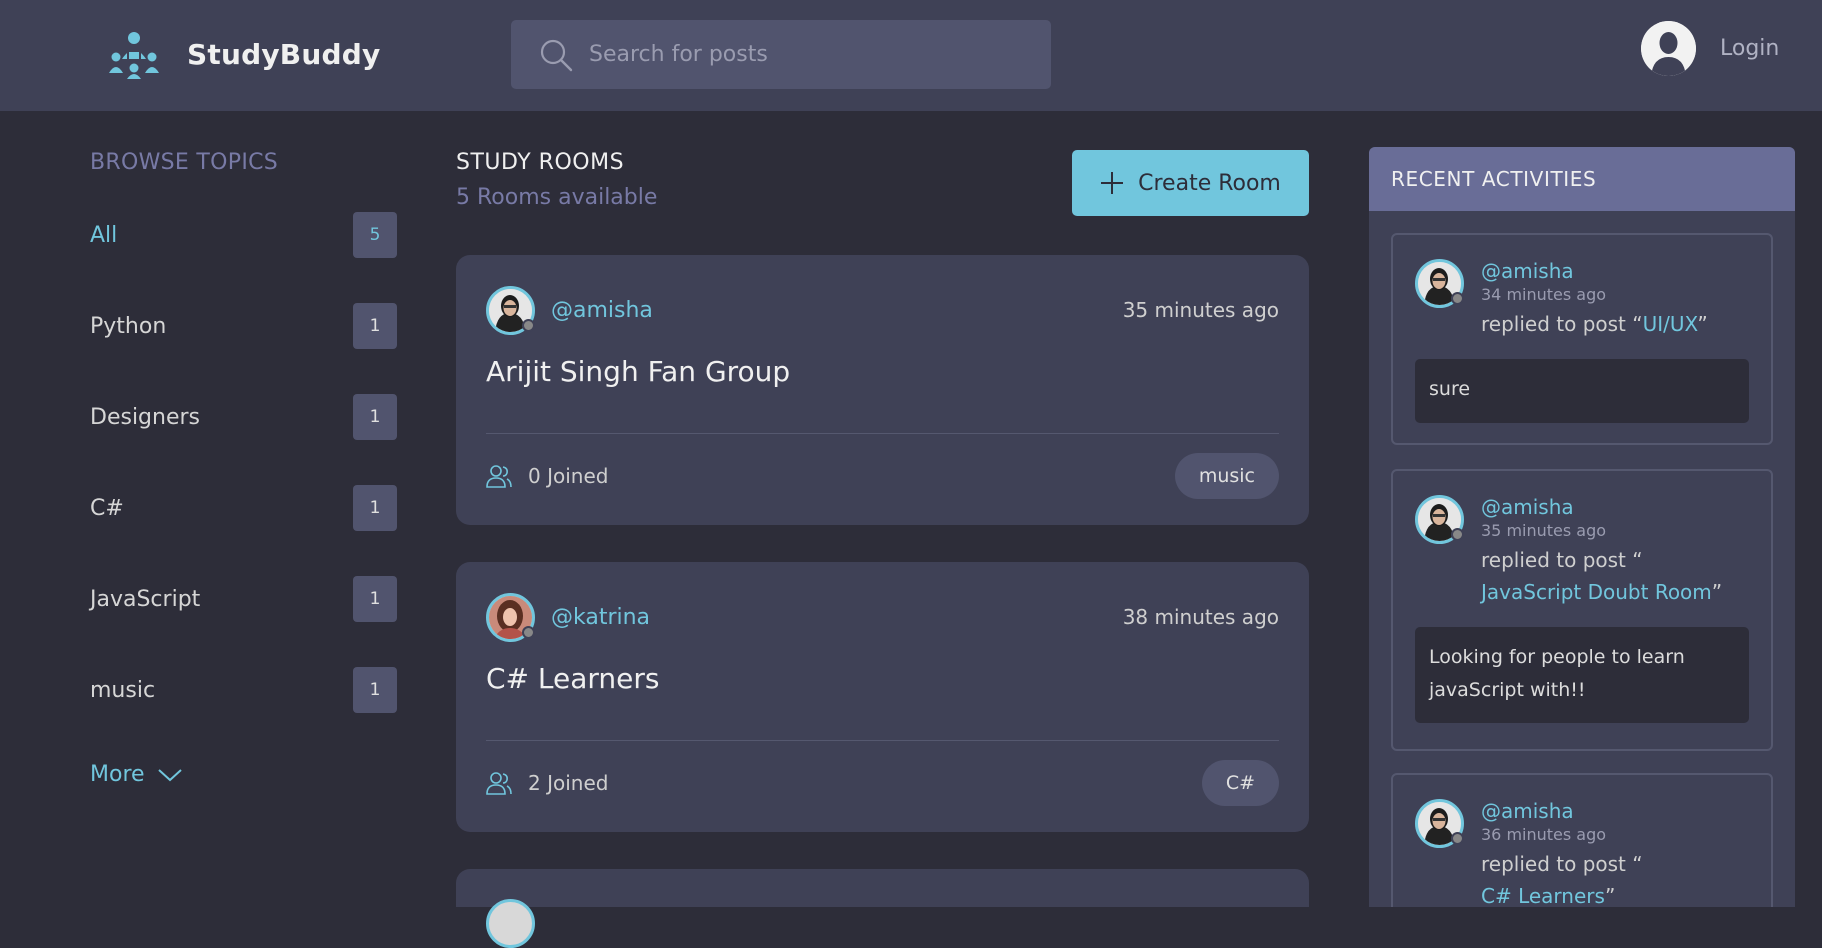 Image resolution: width=1822 pixels, height=948 pixels. What do you see at coordinates (1544, 294) in the screenshot?
I see `activity-time: 34 minutes ago` at bounding box center [1544, 294].